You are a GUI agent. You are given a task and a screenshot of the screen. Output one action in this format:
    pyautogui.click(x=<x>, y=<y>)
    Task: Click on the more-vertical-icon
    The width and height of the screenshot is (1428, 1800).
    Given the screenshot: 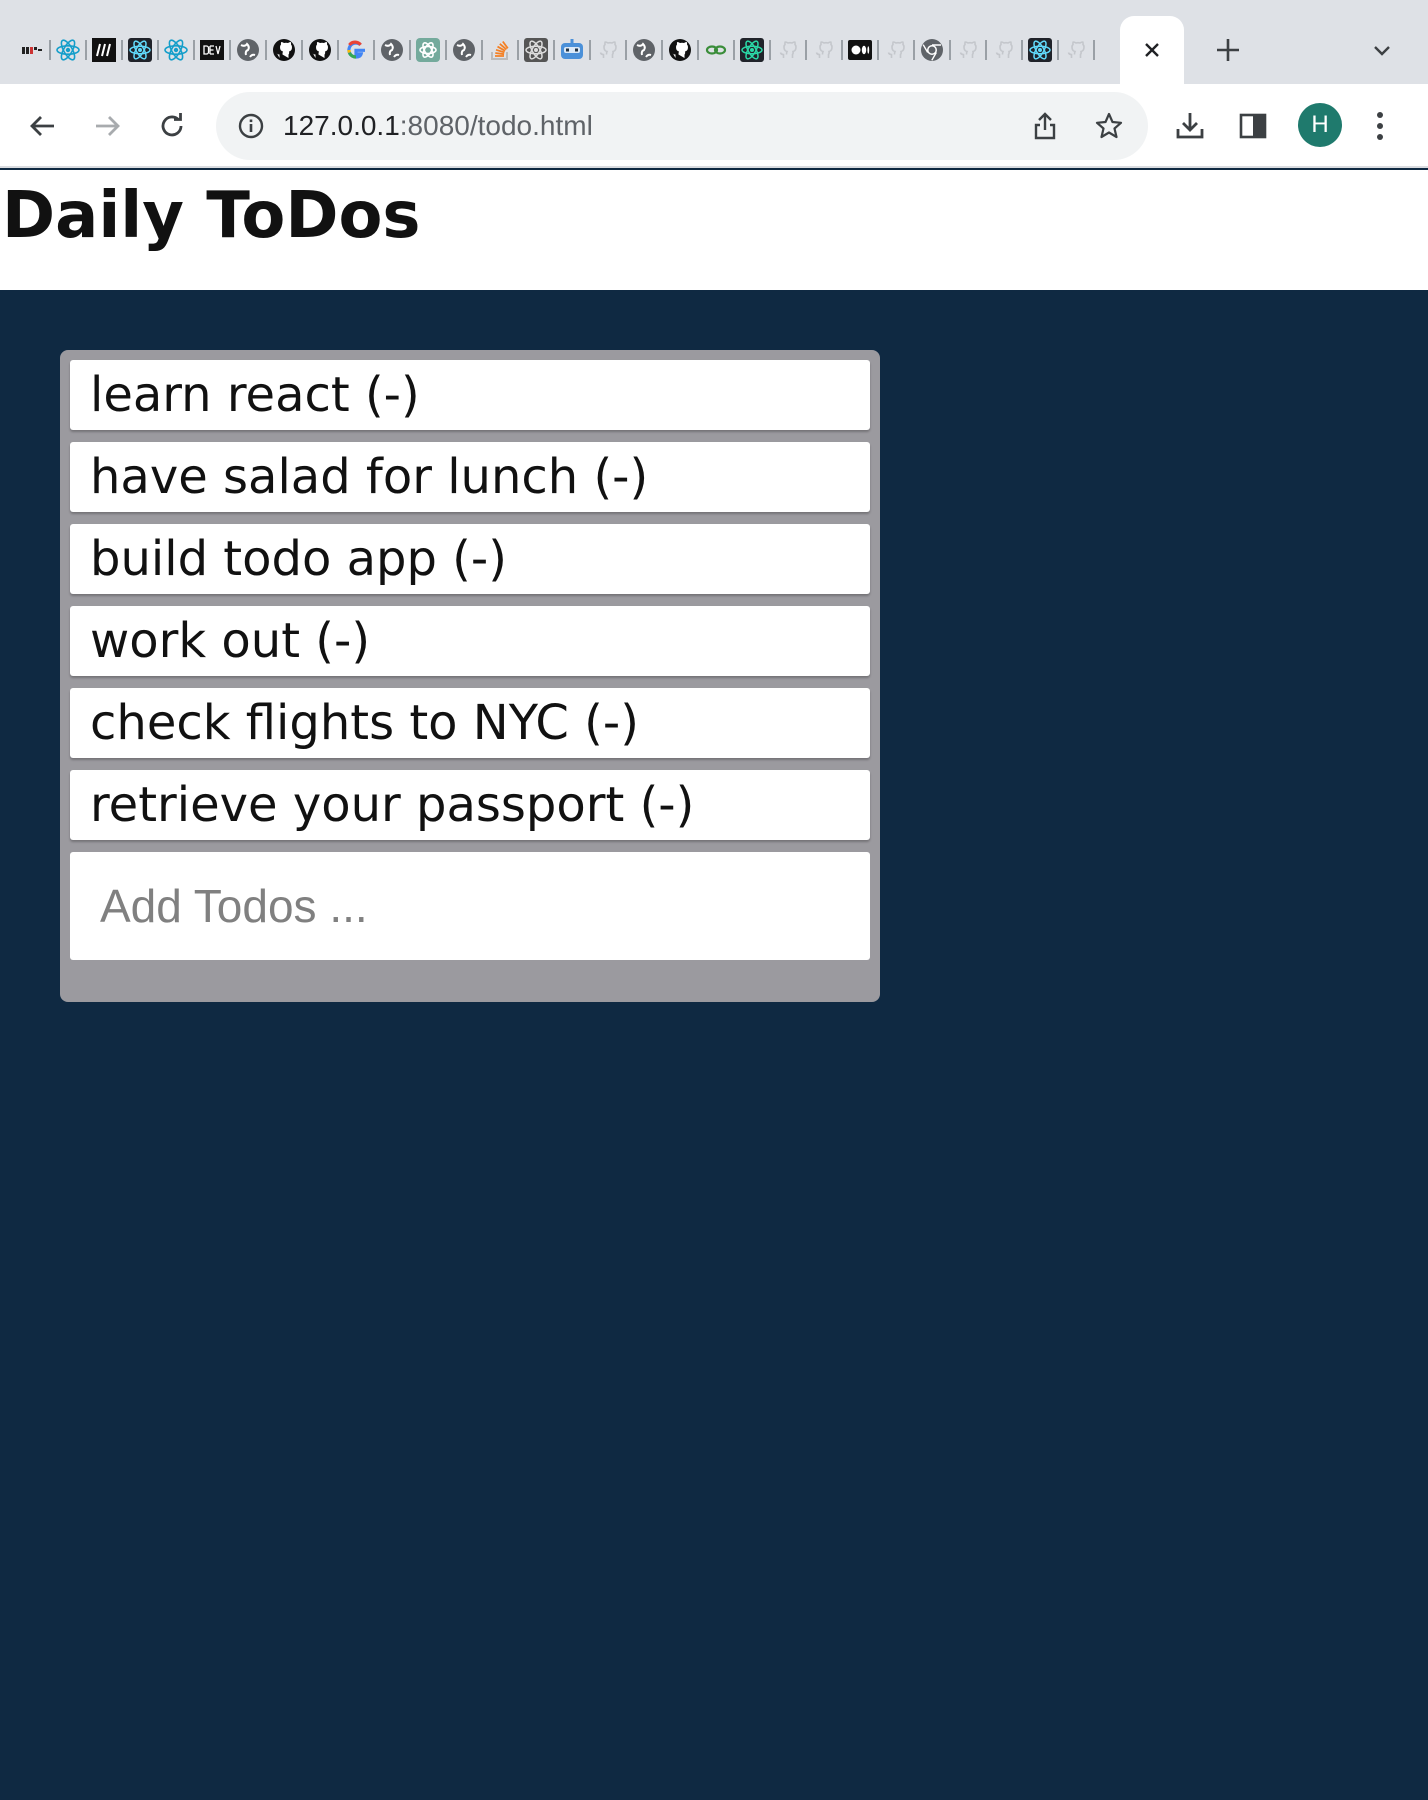 What is the action you would take?
    pyautogui.click(x=1380, y=126)
    